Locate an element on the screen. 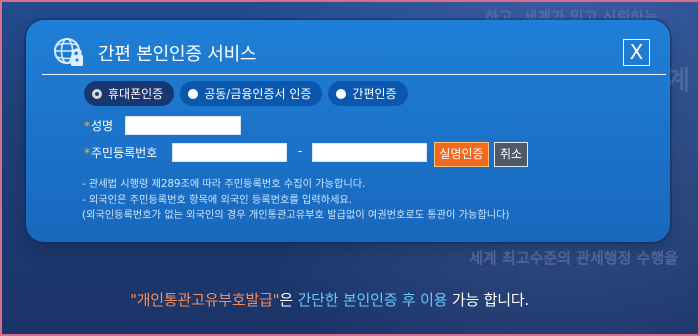 Image resolution: width=700 pixels, height=336 pixels. message-ending: 가능 합니다. is located at coordinates (488, 300).